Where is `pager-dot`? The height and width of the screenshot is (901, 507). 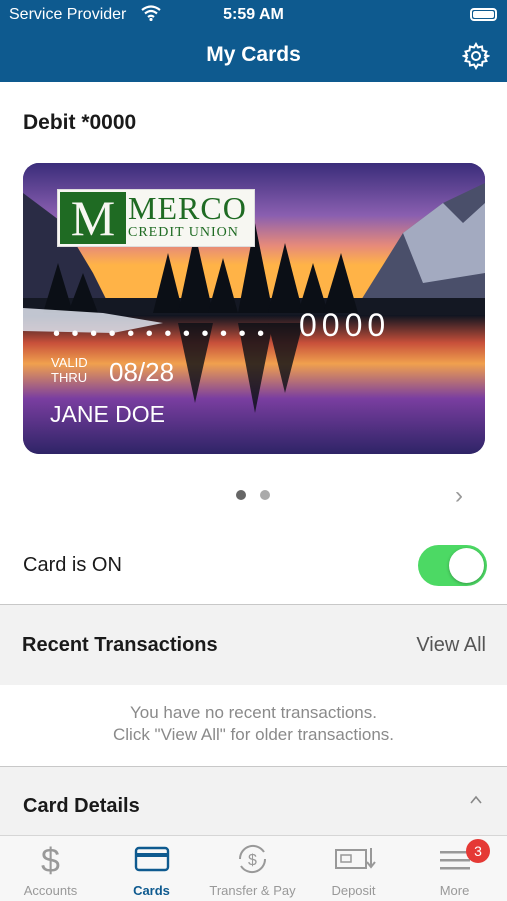 pager-dot is located at coordinates (265, 495).